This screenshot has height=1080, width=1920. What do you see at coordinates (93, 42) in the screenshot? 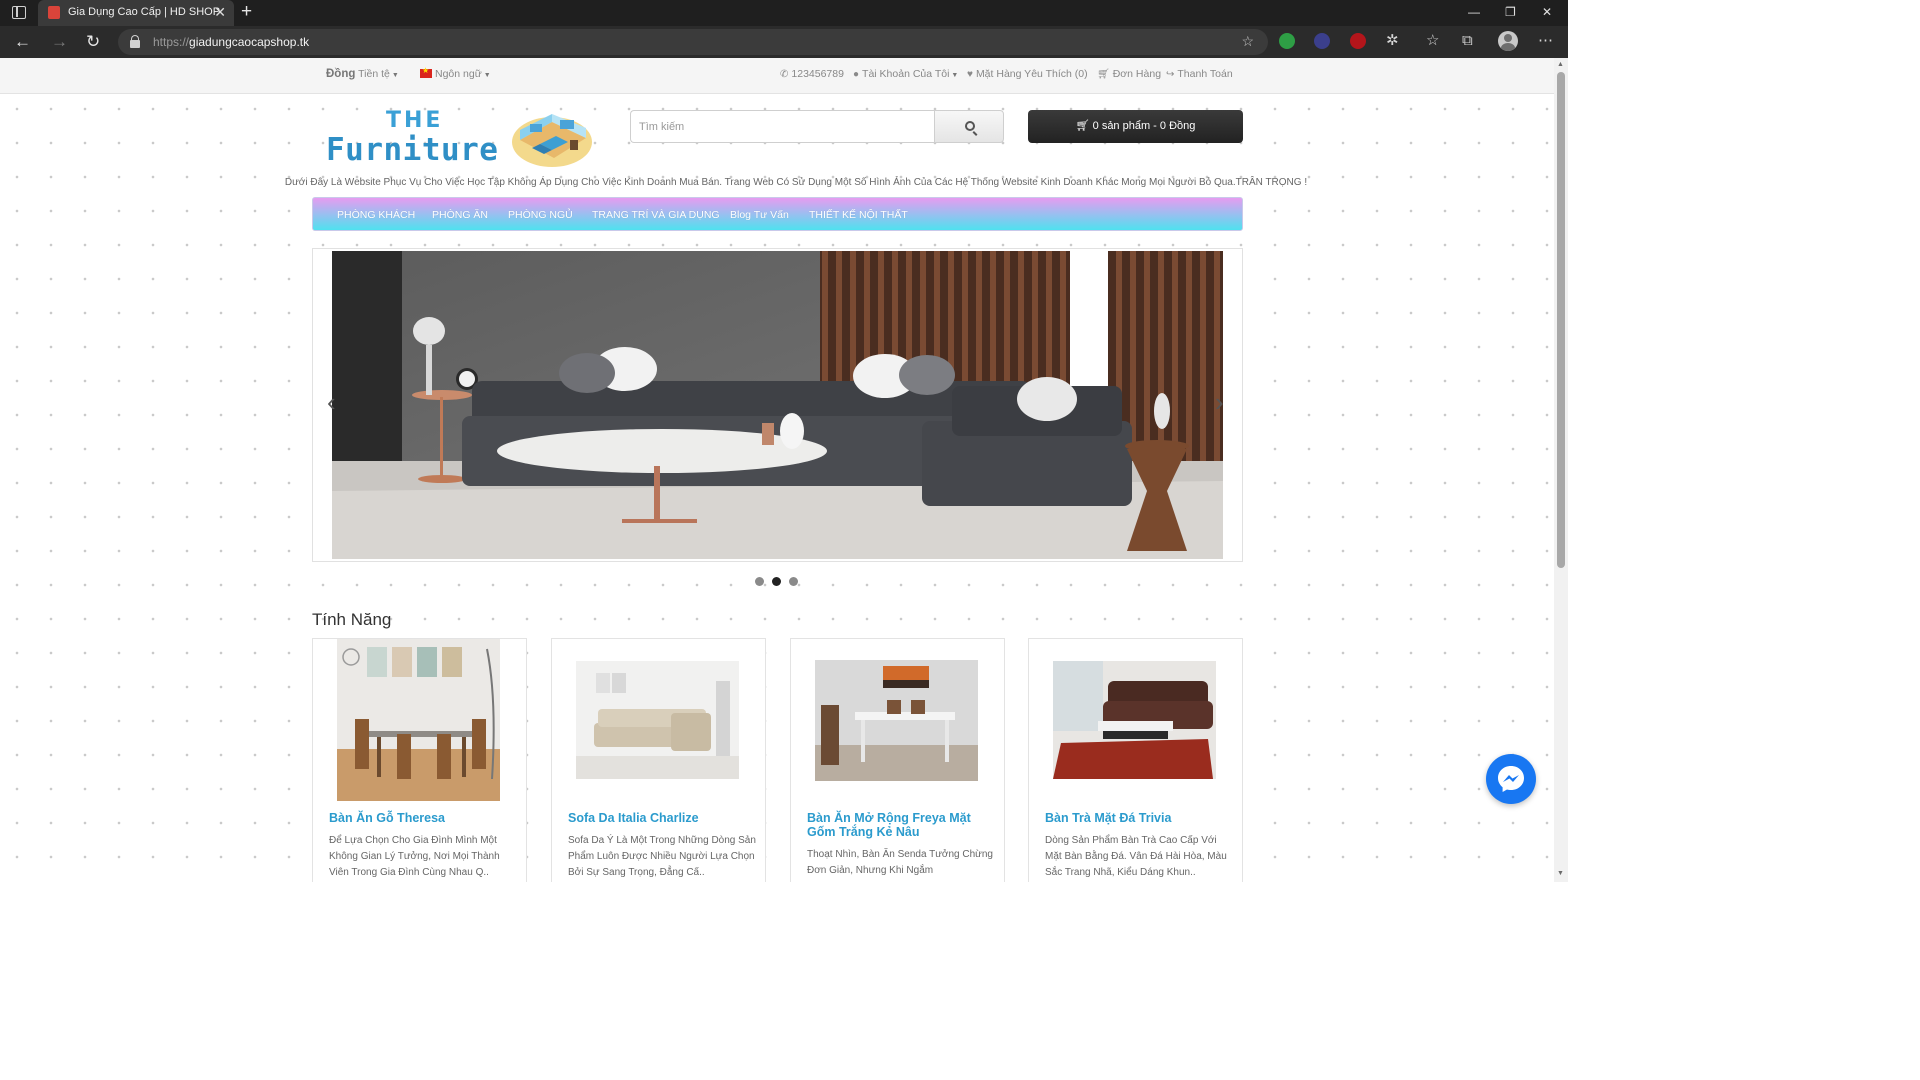
I see `reload-icon: ↻` at bounding box center [93, 42].